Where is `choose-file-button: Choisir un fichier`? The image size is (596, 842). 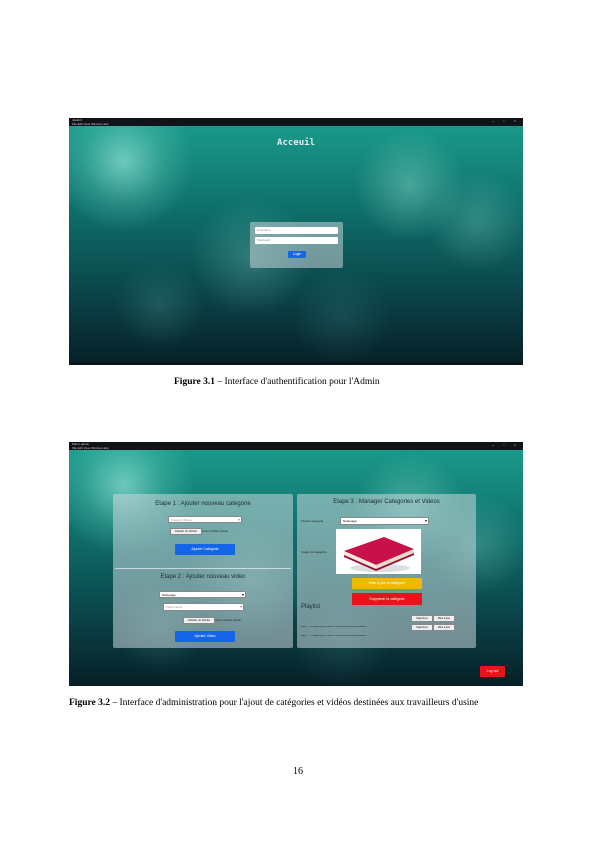 choose-file-button: Choisir un fichier is located at coordinates (186, 531).